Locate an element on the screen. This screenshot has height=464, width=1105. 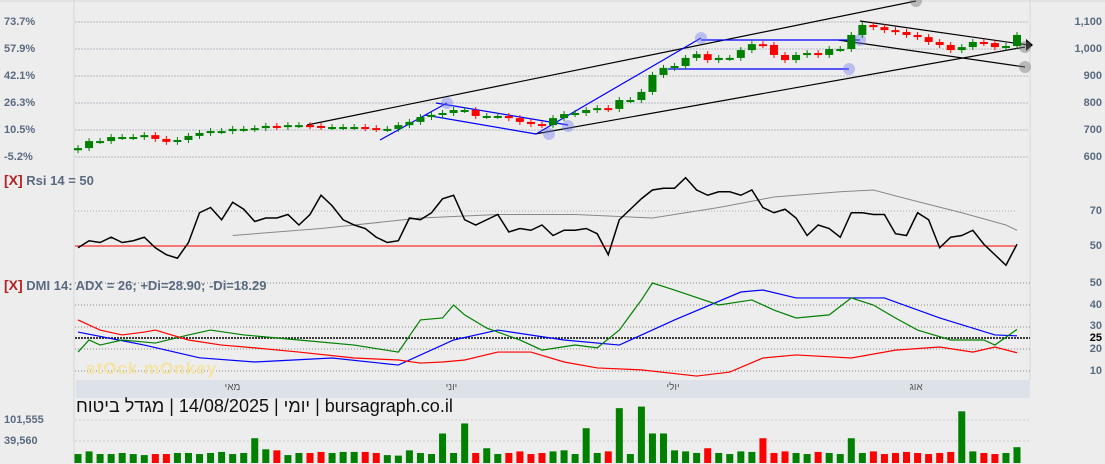
dmi-tick: 40 is located at coordinates (1095, 305).